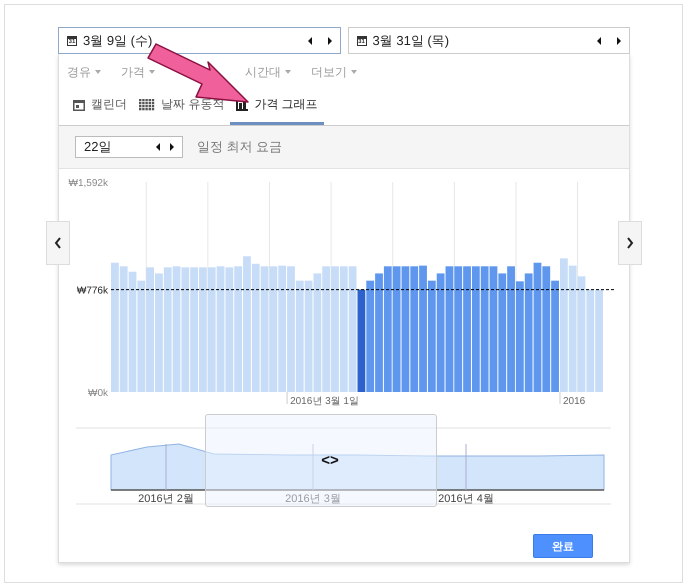 The width and height of the screenshot is (687, 587). Describe the element at coordinates (574, 401) in the screenshot. I see `axis-label: 2016` at that location.